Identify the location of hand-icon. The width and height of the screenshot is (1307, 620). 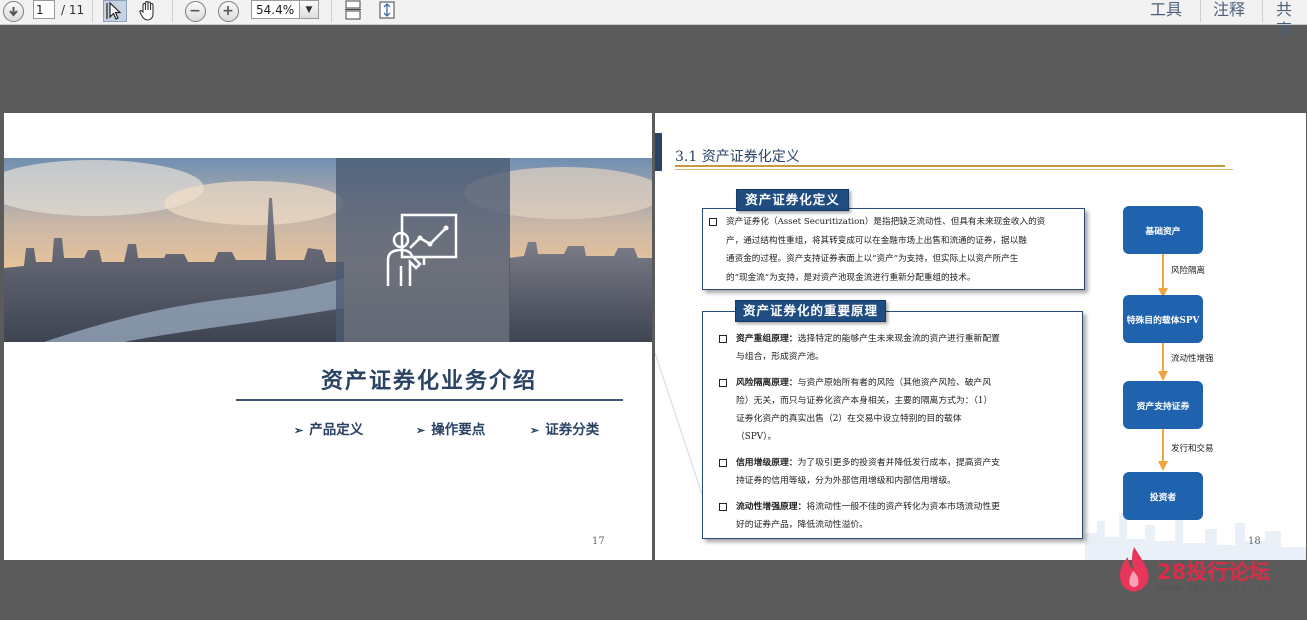
(146, 10).